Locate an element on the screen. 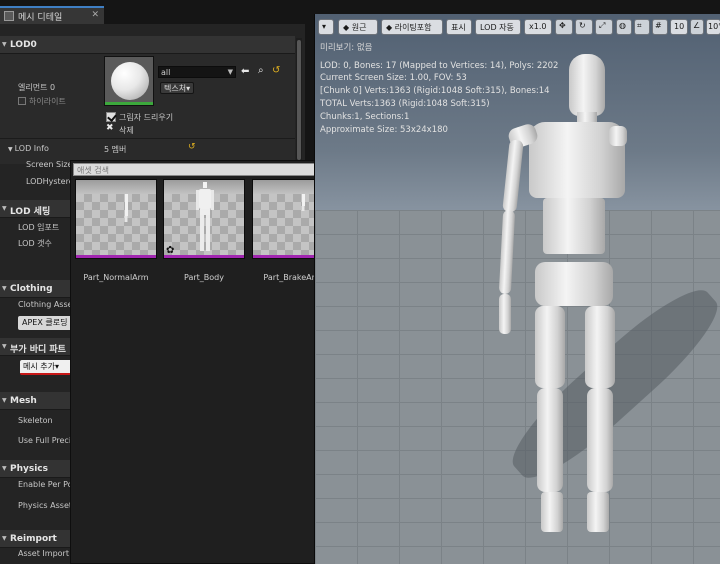 The image size is (720, 564). mannequin-left-thigh is located at coordinates (550, 347).